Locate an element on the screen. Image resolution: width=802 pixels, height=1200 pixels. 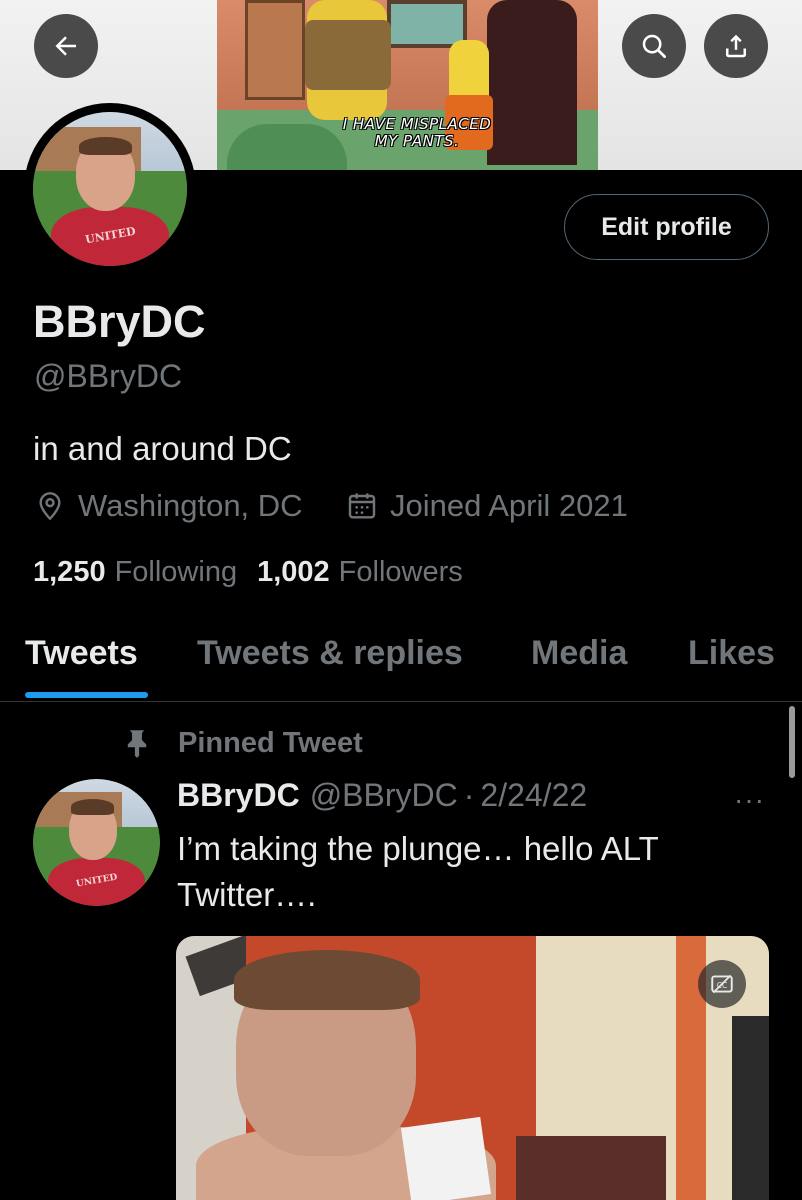
followers-link: 1,002 Followers is located at coordinates (360, 572).